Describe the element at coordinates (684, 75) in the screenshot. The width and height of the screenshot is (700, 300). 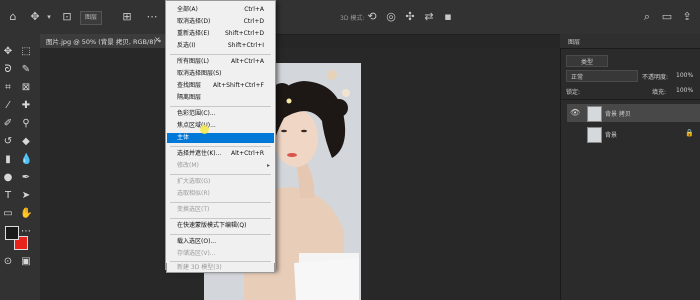
I see `opacity-value: 100%` at that location.